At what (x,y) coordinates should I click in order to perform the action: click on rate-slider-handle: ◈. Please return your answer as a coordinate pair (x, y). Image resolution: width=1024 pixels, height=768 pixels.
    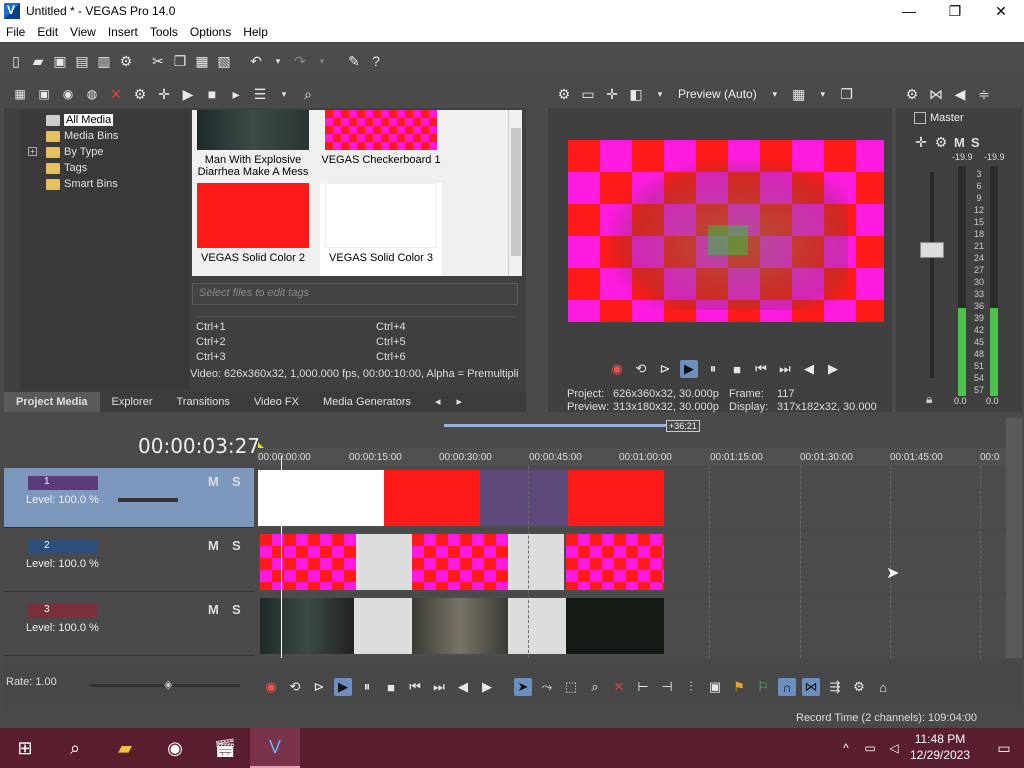
    Looking at the image, I should click on (168, 684).